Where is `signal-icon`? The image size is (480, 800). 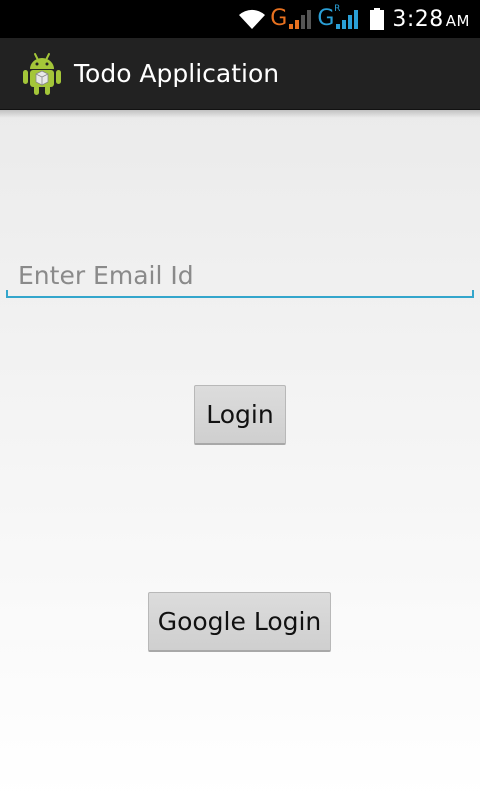 signal-icon is located at coordinates (300, 19).